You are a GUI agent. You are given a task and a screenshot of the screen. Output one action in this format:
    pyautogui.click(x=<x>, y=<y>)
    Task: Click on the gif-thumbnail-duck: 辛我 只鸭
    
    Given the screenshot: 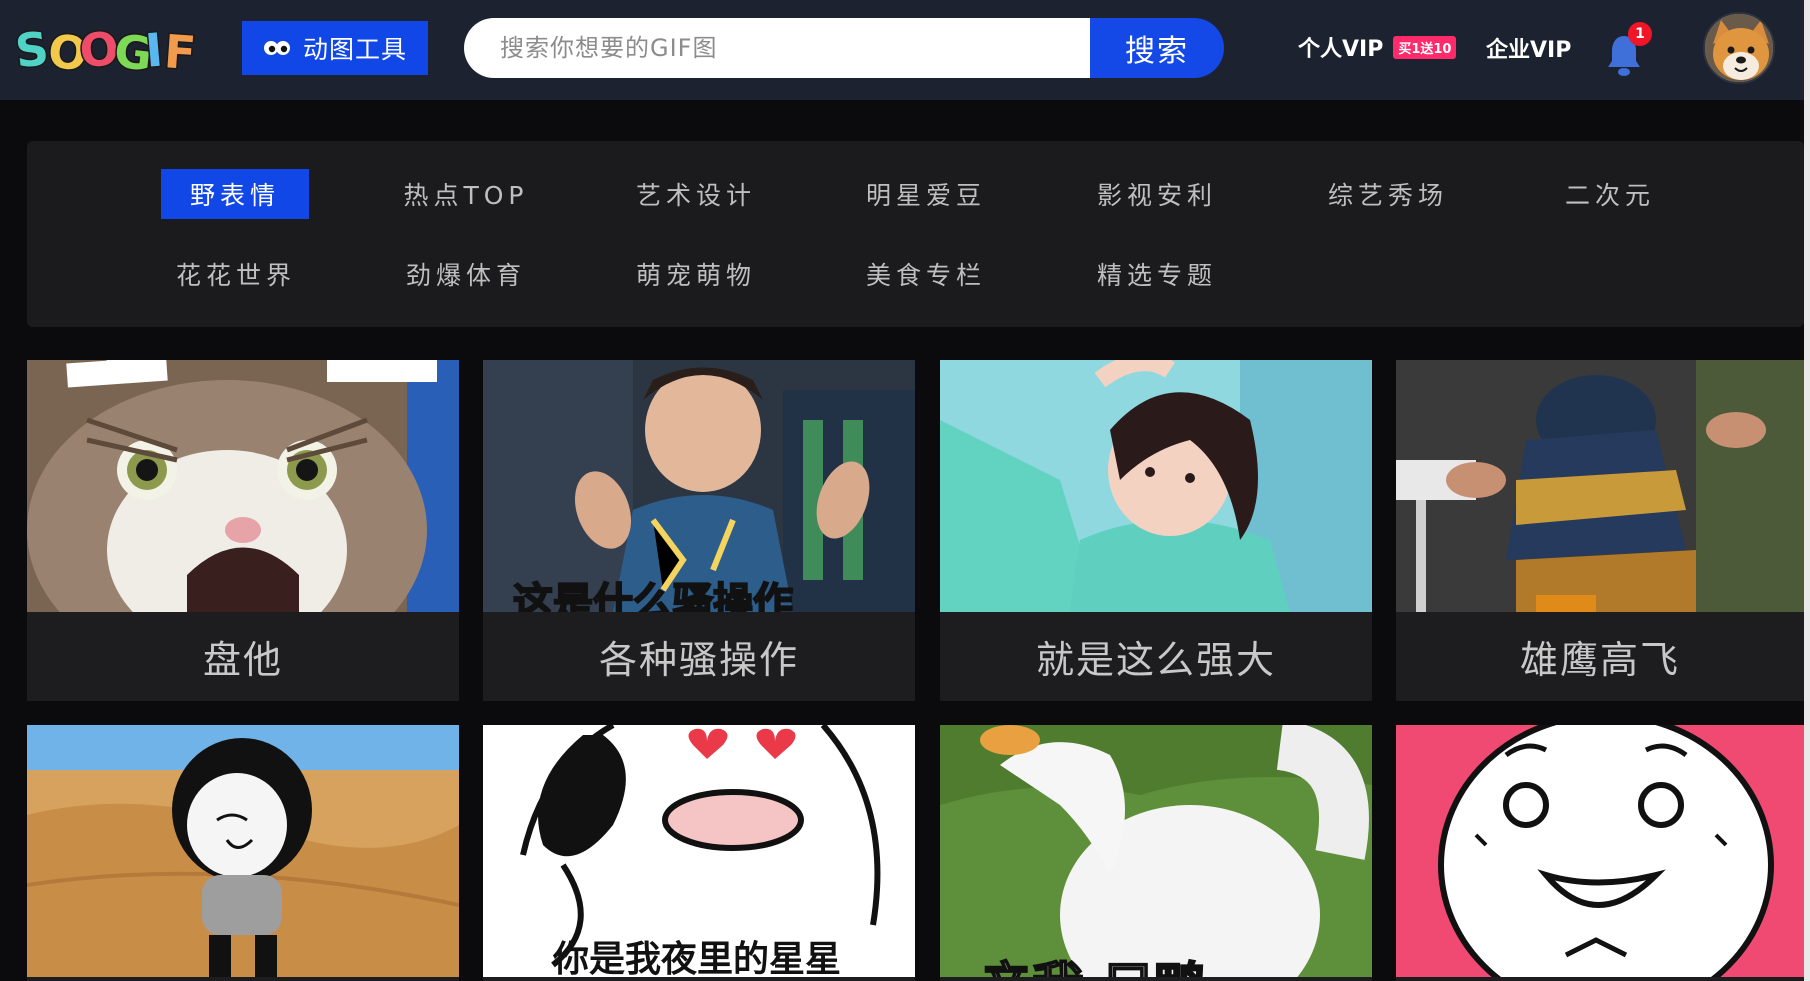 What is the action you would take?
    pyautogui.click(x=1156, y=851)
    